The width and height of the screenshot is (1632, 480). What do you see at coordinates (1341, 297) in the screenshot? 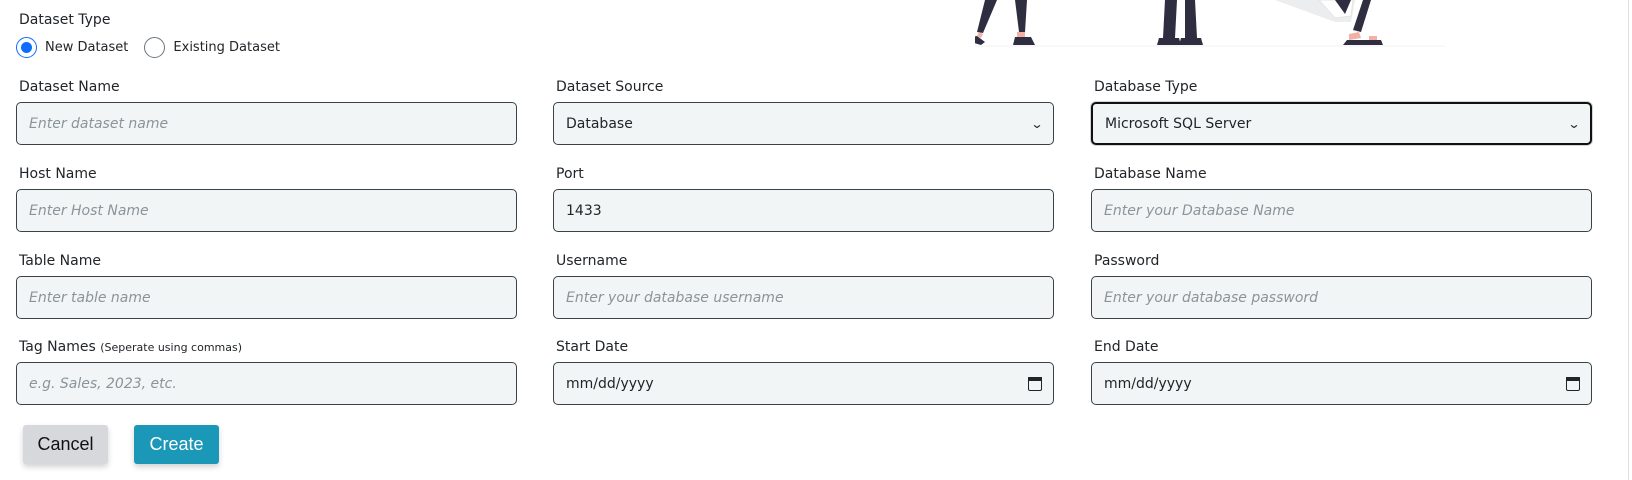
I see `password-input: Enter your database password` at bounding box center [1341, 297].